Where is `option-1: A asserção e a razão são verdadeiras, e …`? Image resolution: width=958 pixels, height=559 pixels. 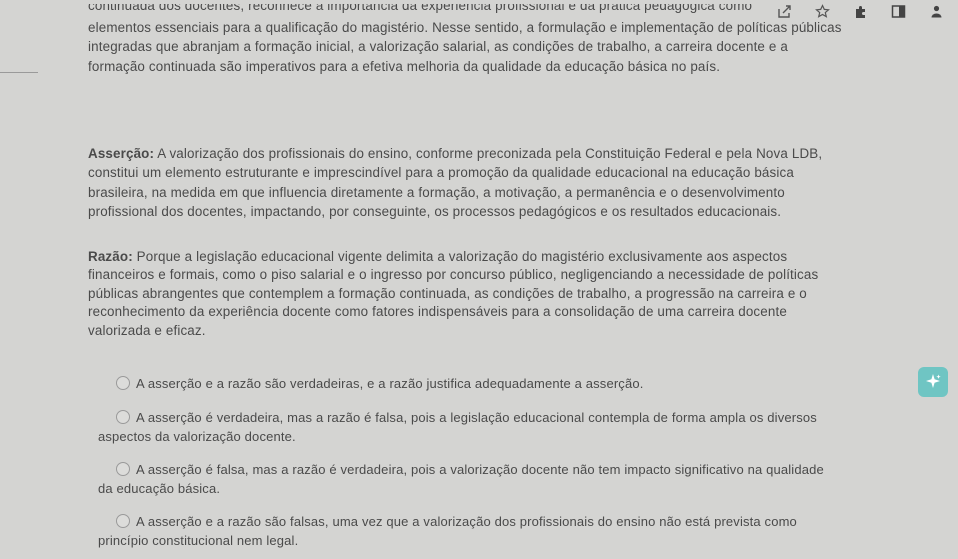 option-1: A asserção e a razão são verdadeiras, e … is located at coordinates (468, 383).